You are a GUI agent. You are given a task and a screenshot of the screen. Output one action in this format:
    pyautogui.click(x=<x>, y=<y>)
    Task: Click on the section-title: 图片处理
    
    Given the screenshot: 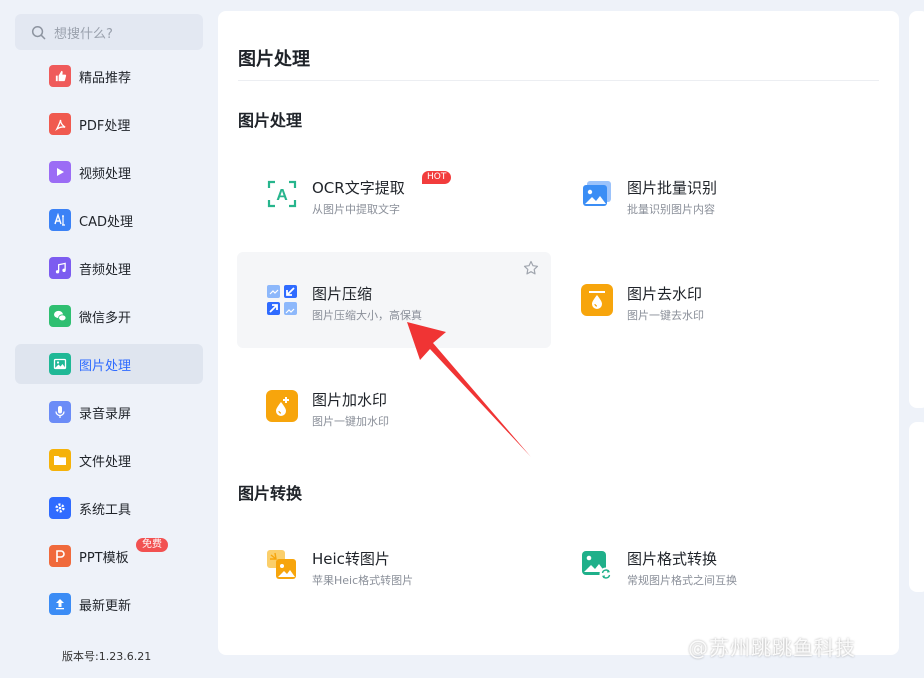 What is the action you would take?
    pyautogui.click(x=270, y=120)
    